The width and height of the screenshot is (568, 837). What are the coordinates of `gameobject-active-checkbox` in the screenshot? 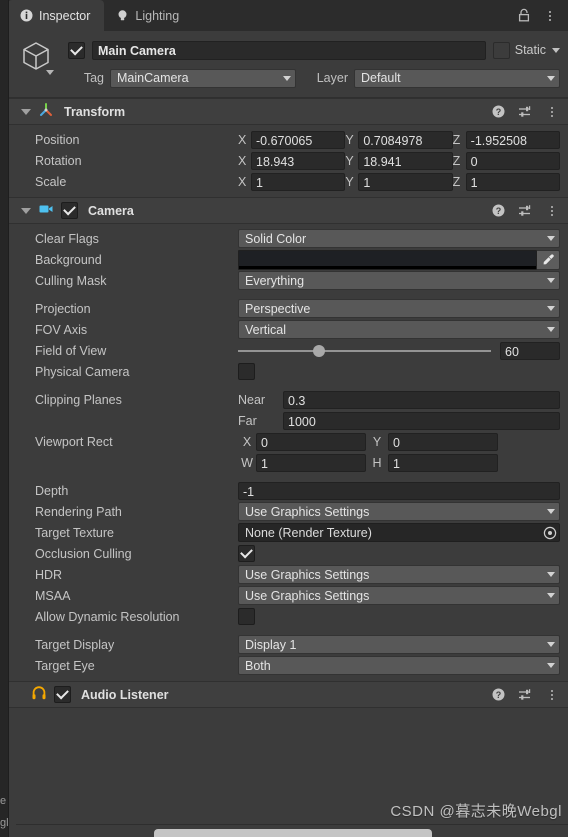 It's located at (76, 50).